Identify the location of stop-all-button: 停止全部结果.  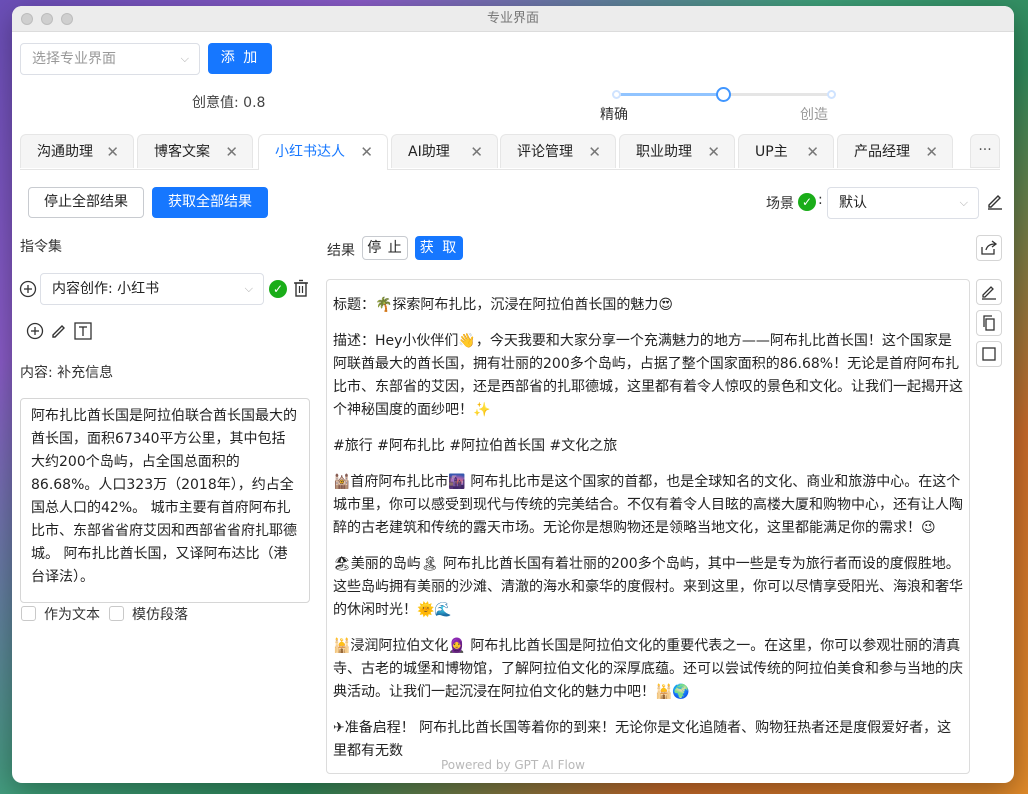
(86, 202).